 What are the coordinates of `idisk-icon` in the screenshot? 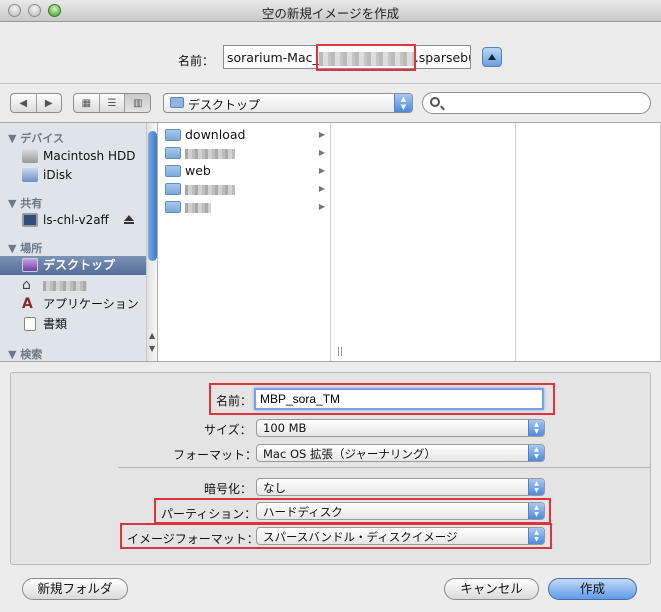 It's located at (30, 175).